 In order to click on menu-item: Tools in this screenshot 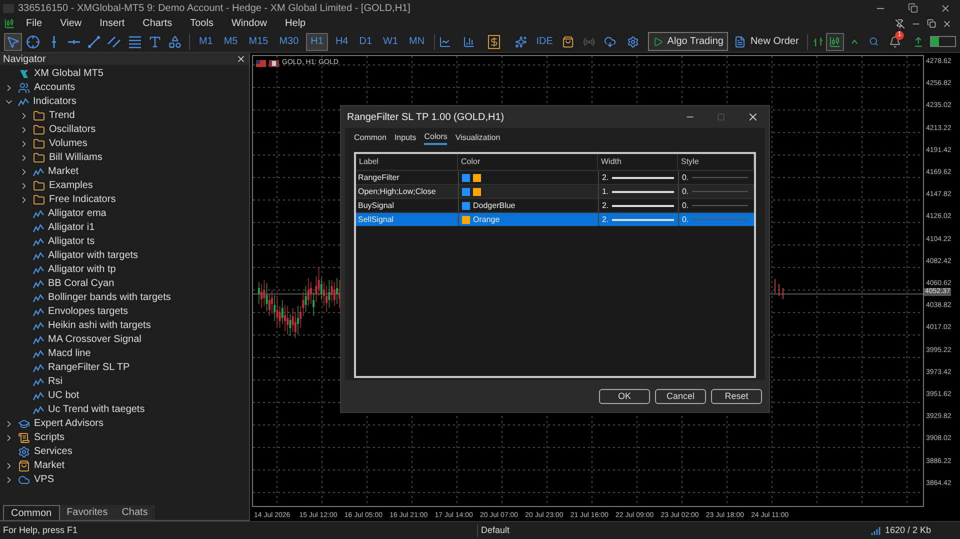, I will do `click(201, 23)`.